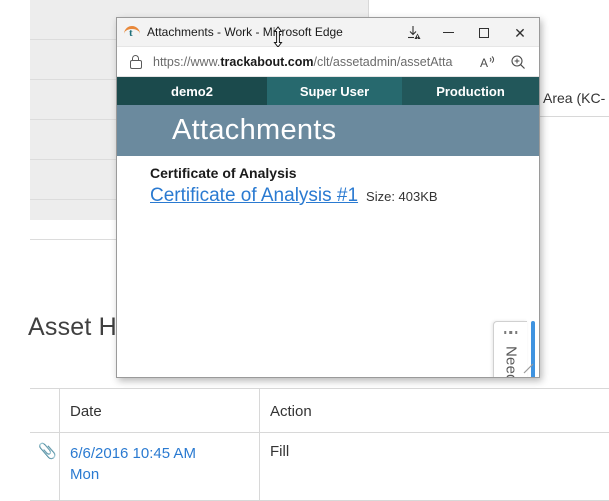  What do you see at coordinates (223, 173) in the screenshot?
I see `attachment-group-title: Certificate of Analysis` at bounding box center [223, 173].